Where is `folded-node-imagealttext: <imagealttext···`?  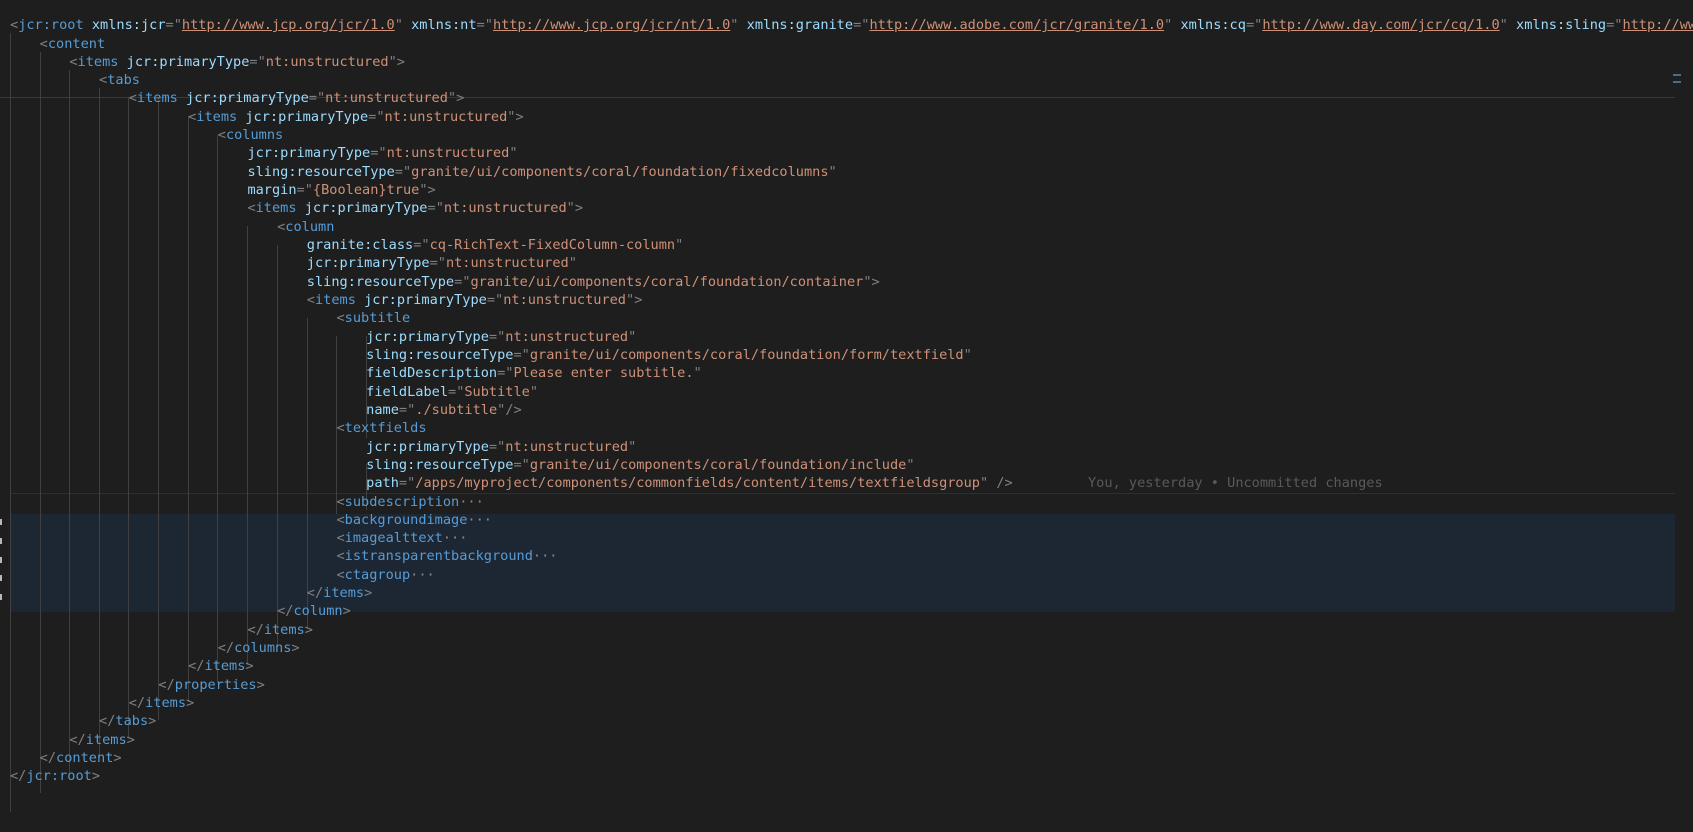 folded-node-imagealttext: <imagealttext··· is located at coordinates (401, 538).